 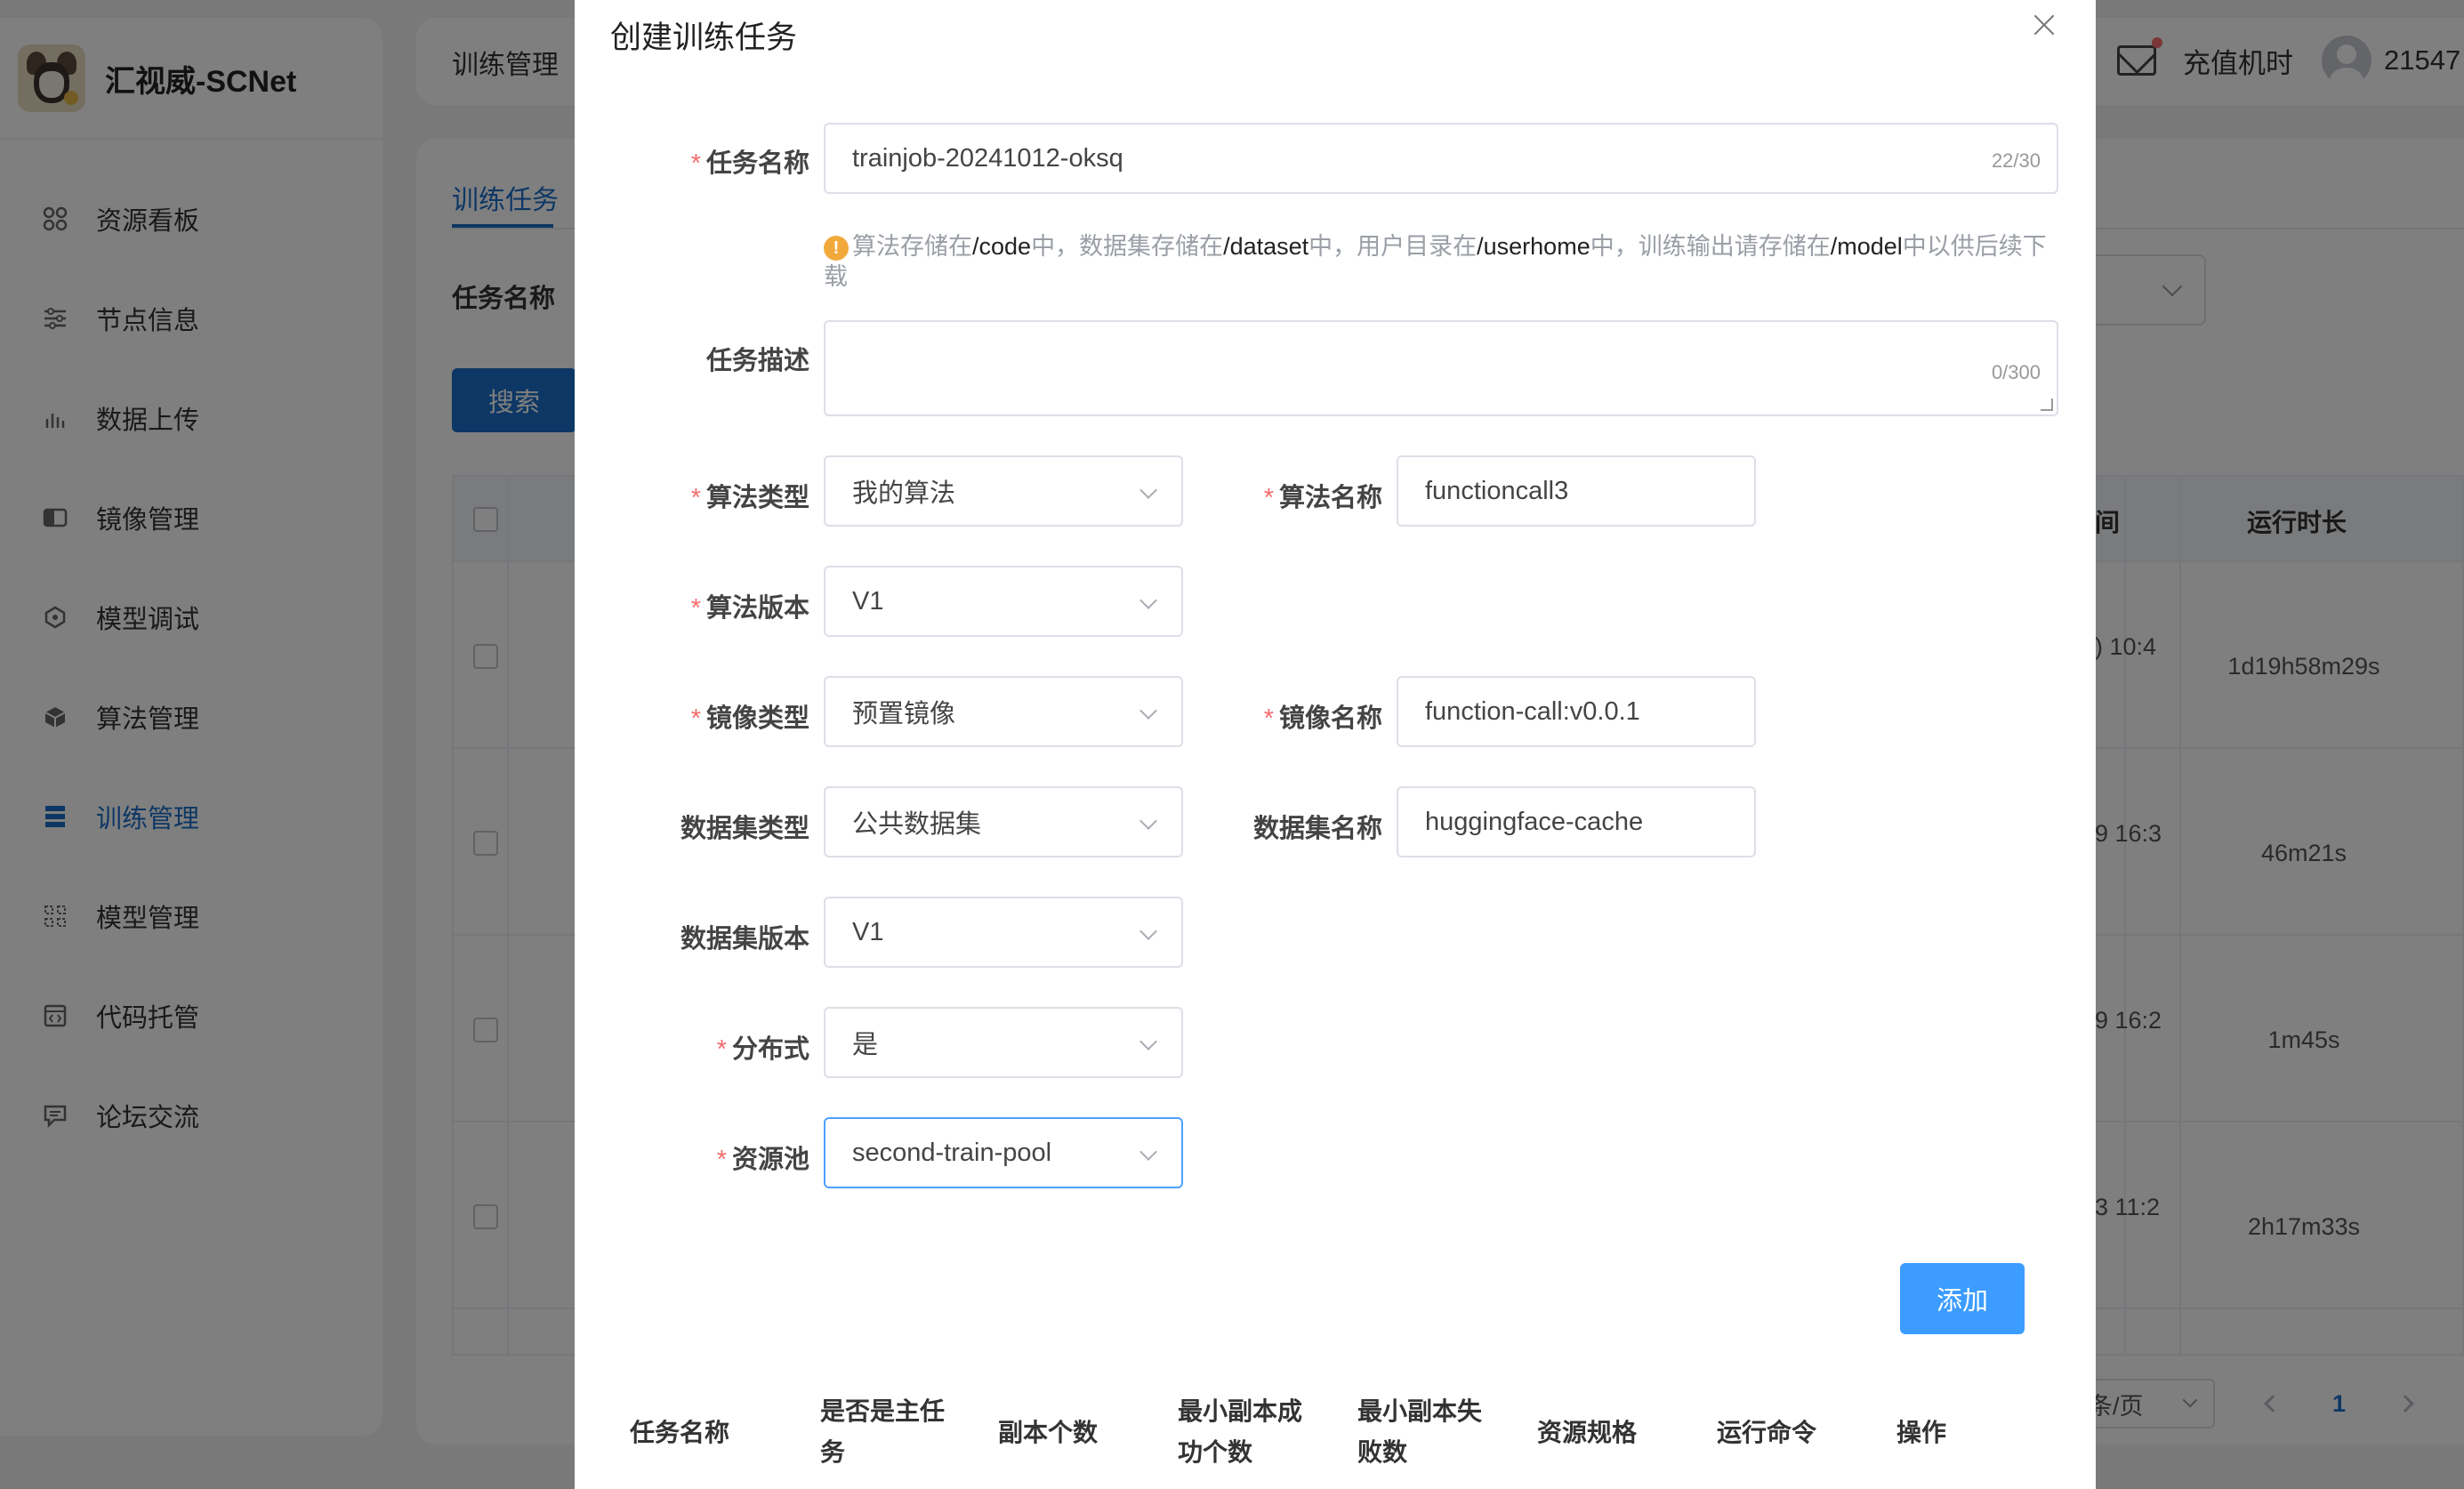 I want to click on dataset-name-value: huggingface-cache, so click(x=1535, y=821).